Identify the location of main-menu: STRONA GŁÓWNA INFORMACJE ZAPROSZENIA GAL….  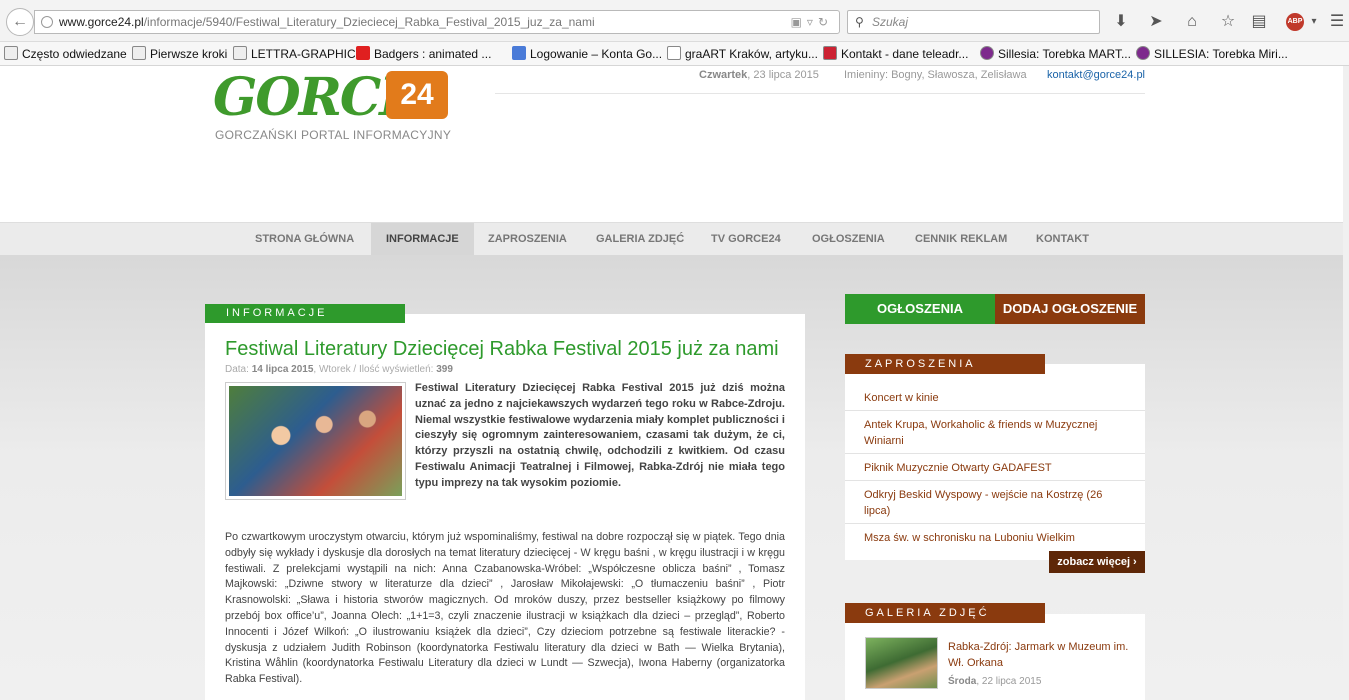
(674, 238).